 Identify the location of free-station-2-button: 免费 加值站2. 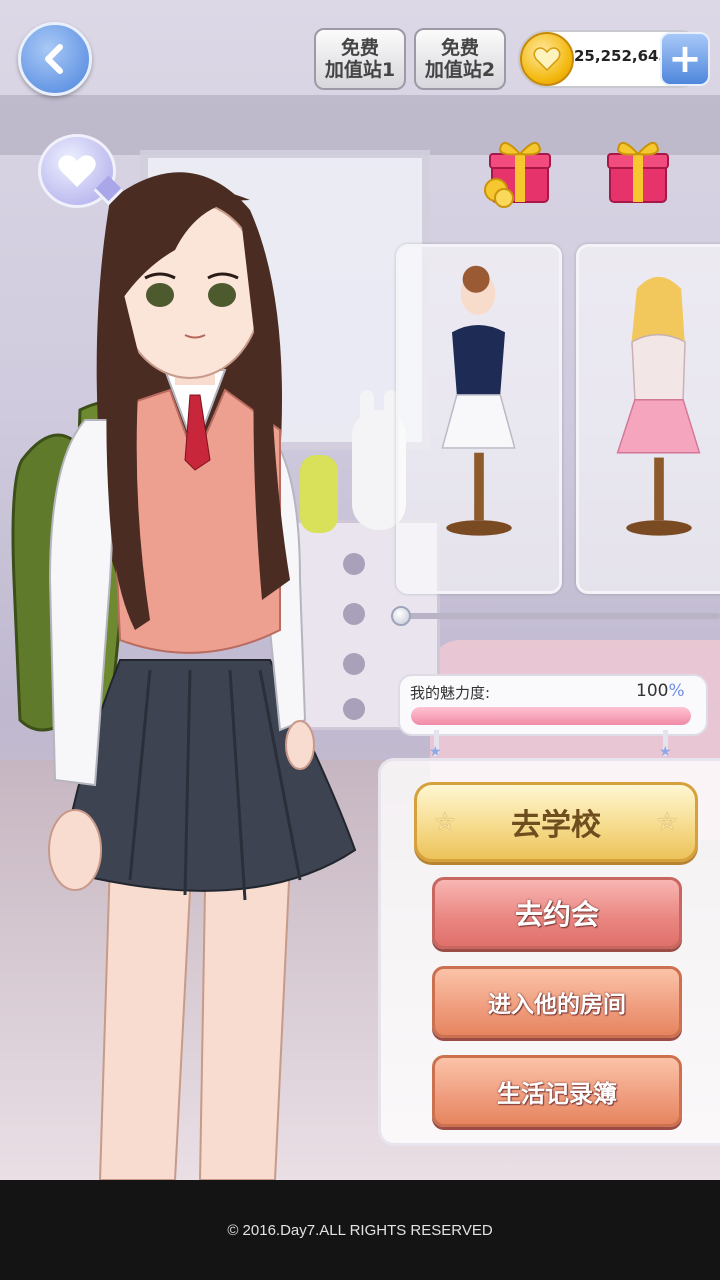
(460, 59).